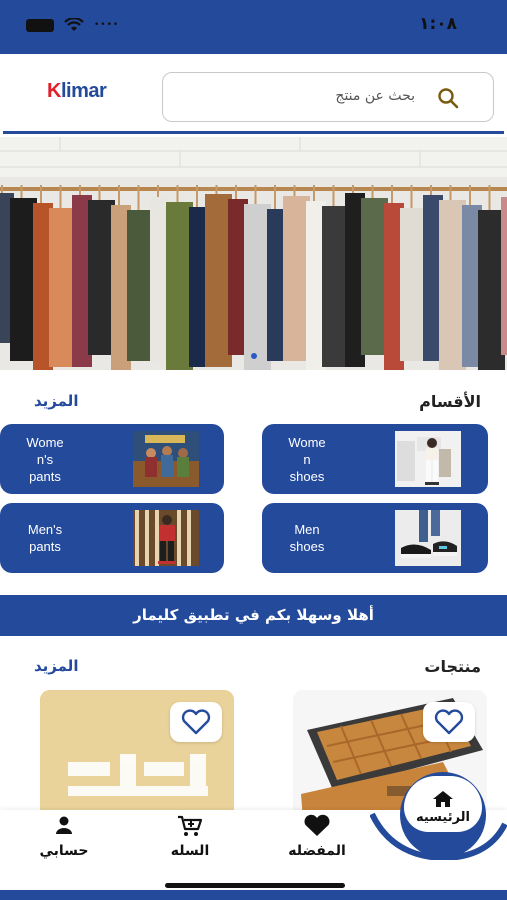 This screenshot has width=507, height=900. What do you see at coordinates (166, 459) in the screenshot?
I see `women-pants-photo` at bounding box center [166, 459].